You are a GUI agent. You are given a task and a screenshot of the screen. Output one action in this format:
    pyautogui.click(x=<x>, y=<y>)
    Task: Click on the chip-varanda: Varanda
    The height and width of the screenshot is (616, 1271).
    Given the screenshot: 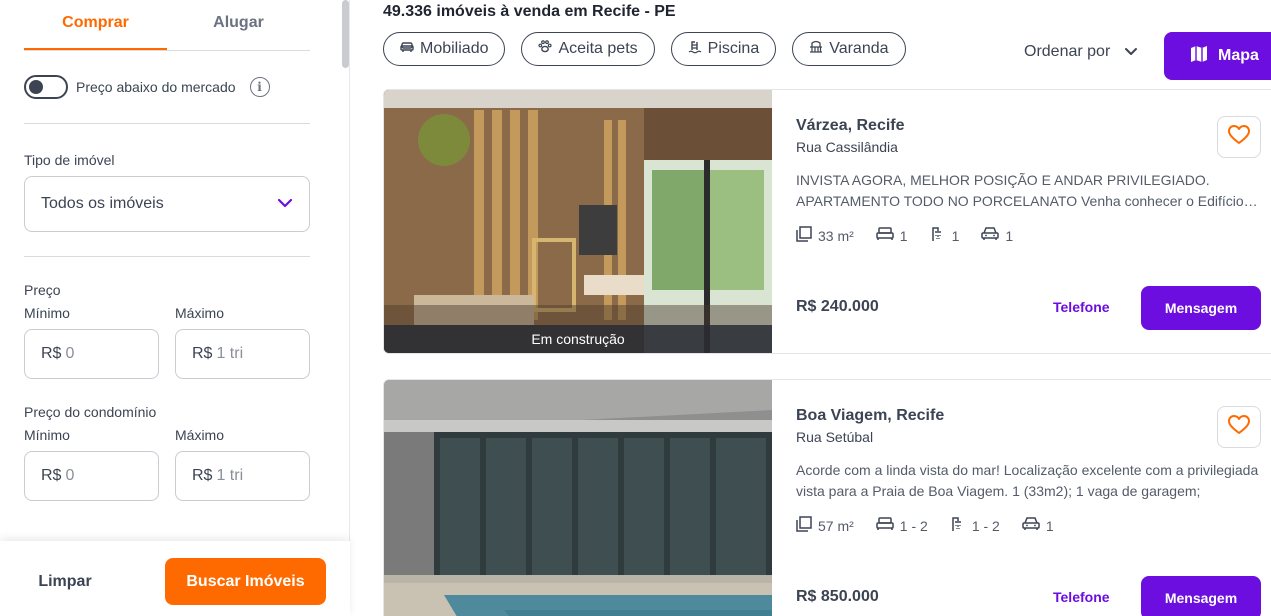 What is the action you would take?
    pyautogui.click(x=849, y=49)
    